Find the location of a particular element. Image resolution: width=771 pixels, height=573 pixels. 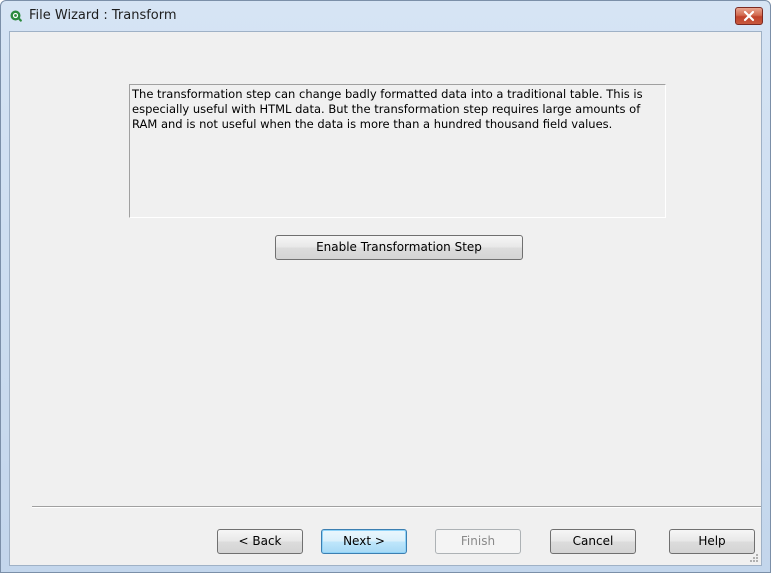

close-button is located at coordinates (749, 16).